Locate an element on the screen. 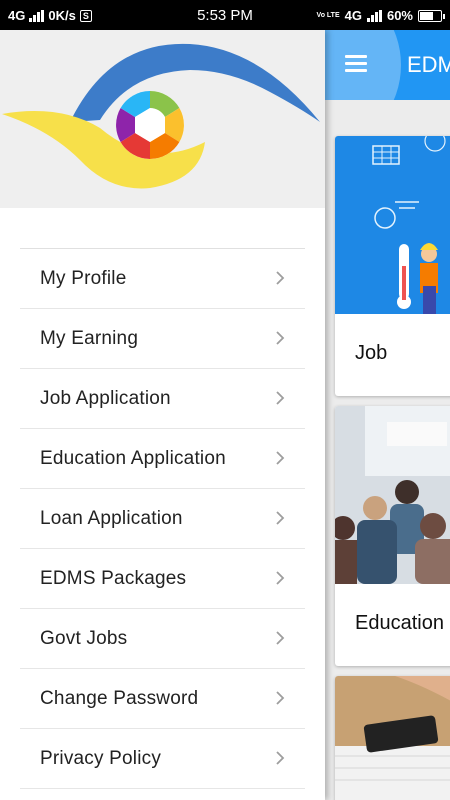  loan-photo is located at coordinates (392, 738).